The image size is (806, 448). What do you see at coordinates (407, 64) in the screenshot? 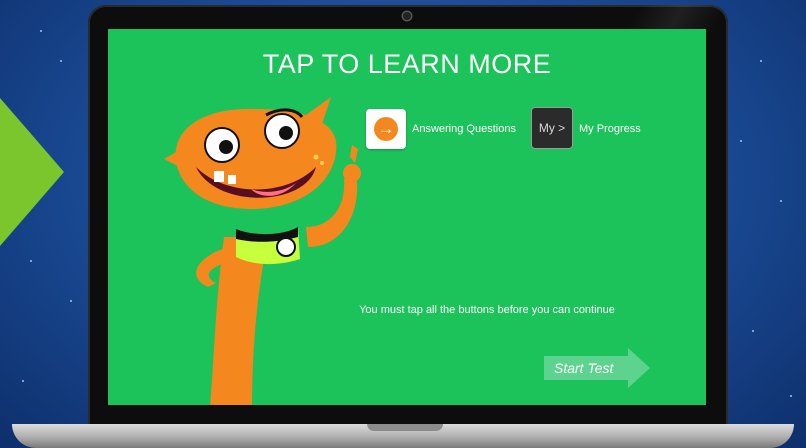
I see `page-title: TAP TO LEARN MORE` at bounding box center [407, 64].